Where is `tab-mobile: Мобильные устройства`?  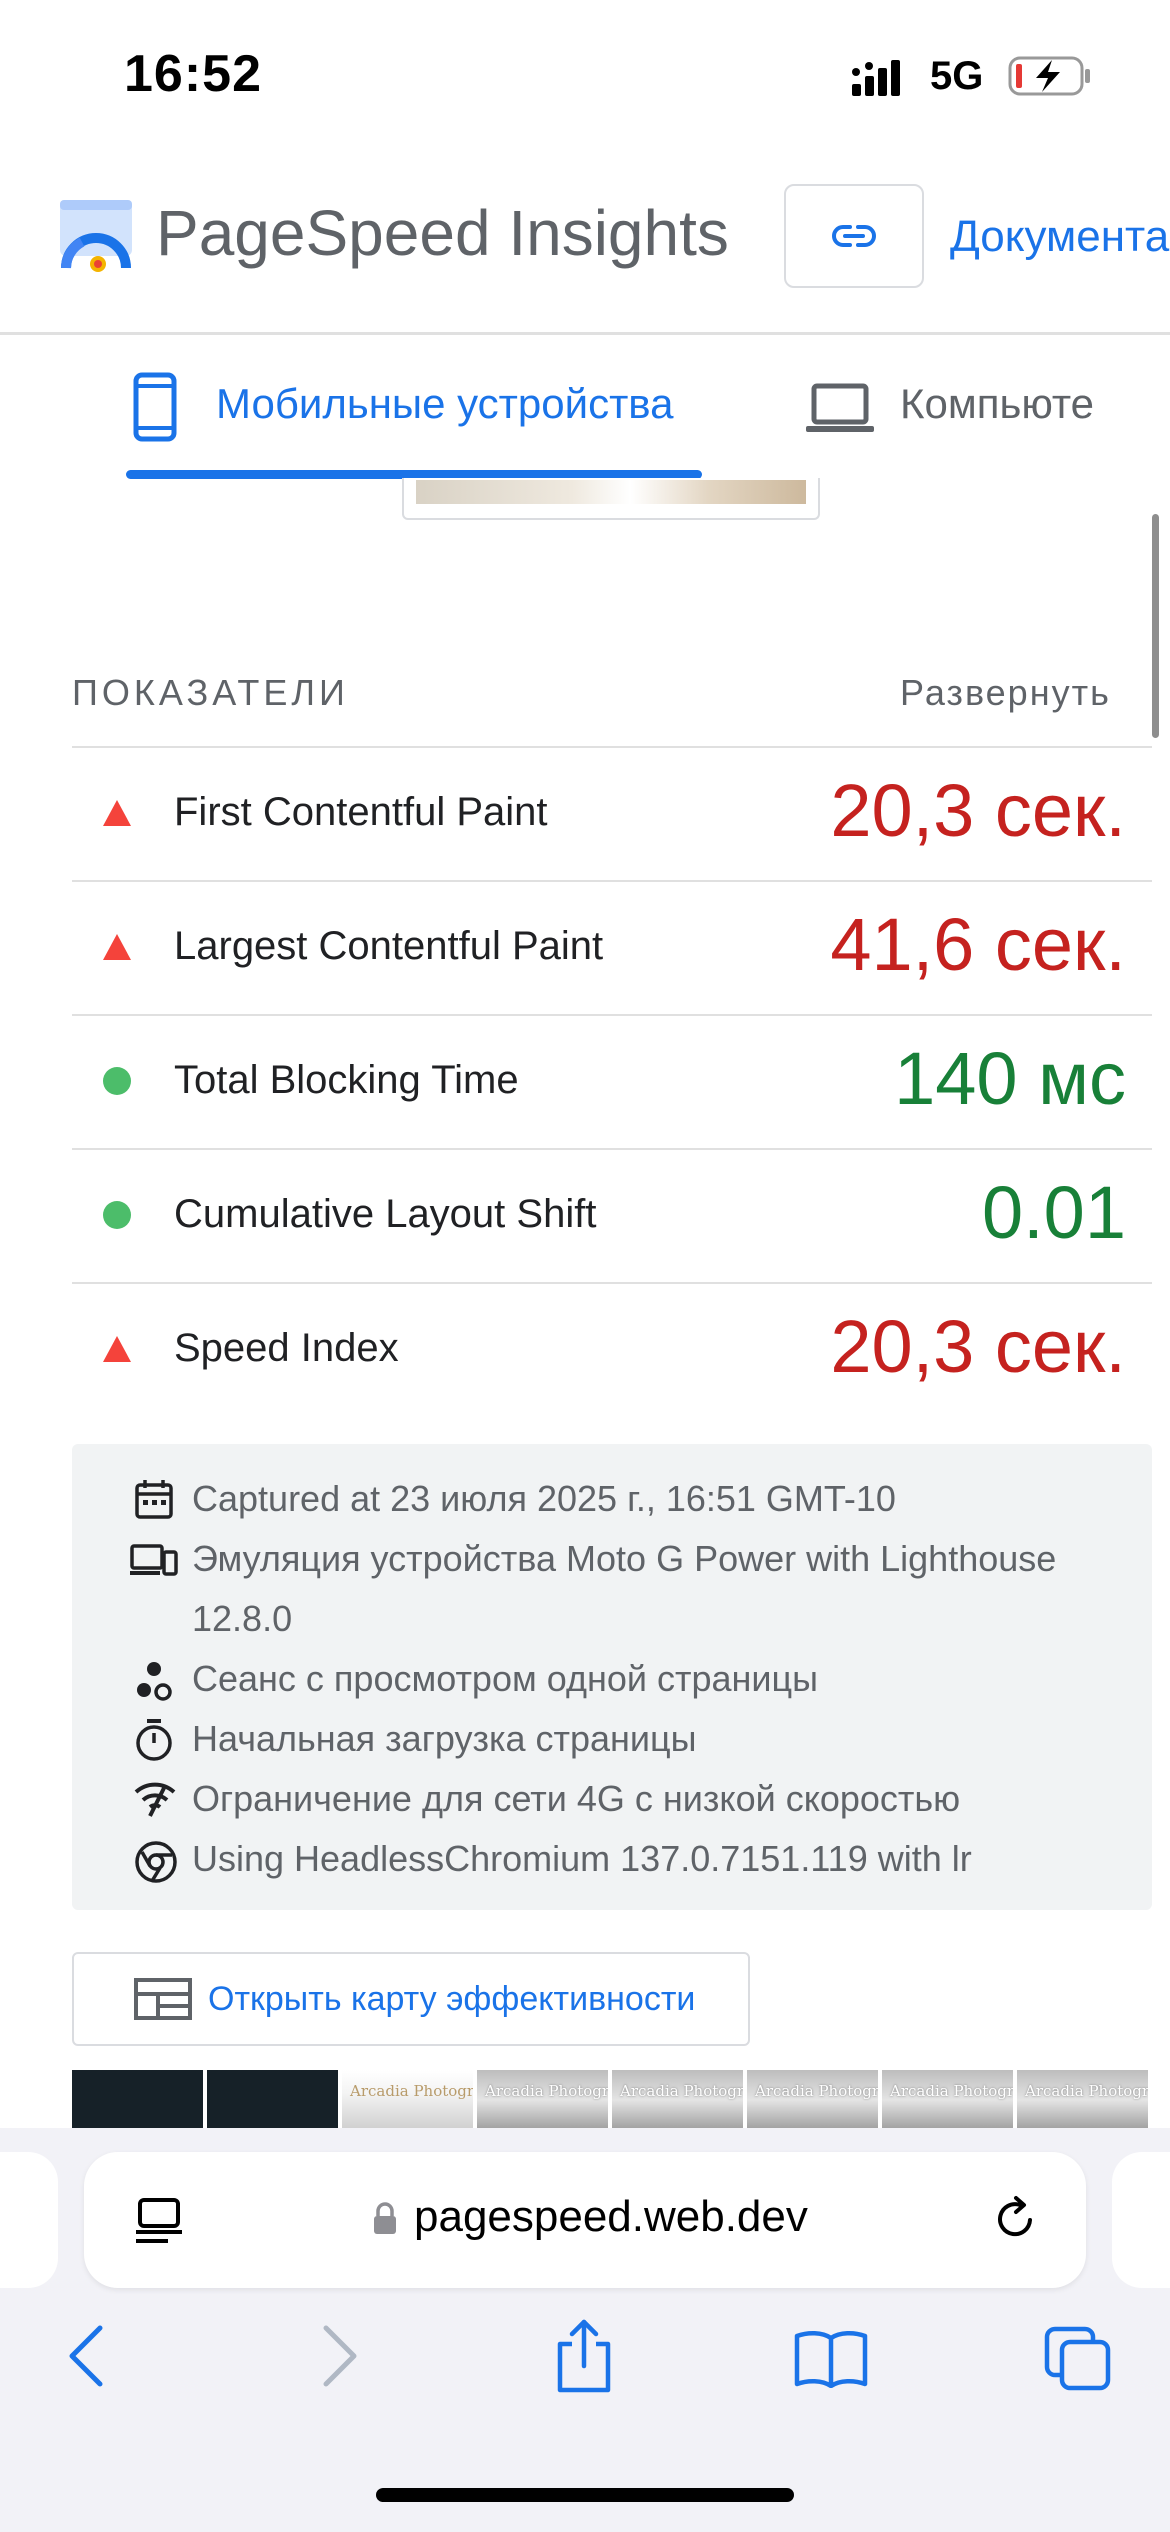 tab-mobile: Мобильные устройства is located at coordinates (445, 404).